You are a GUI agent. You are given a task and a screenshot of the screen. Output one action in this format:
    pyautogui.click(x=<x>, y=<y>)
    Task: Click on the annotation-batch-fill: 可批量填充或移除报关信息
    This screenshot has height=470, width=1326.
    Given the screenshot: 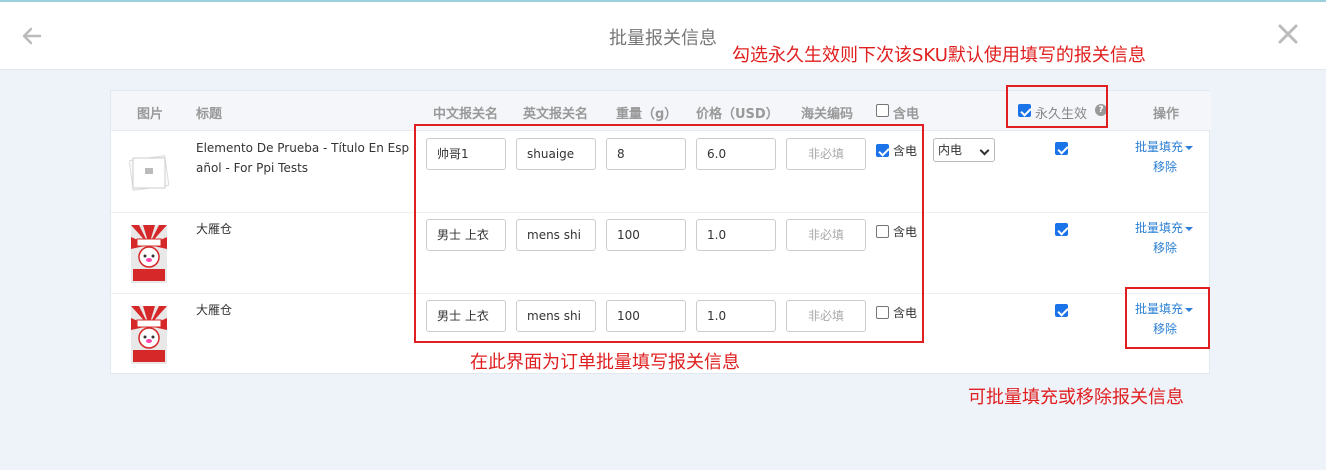 What is the action you would take?
    pyautogui.click(x=1076, y=397)
    